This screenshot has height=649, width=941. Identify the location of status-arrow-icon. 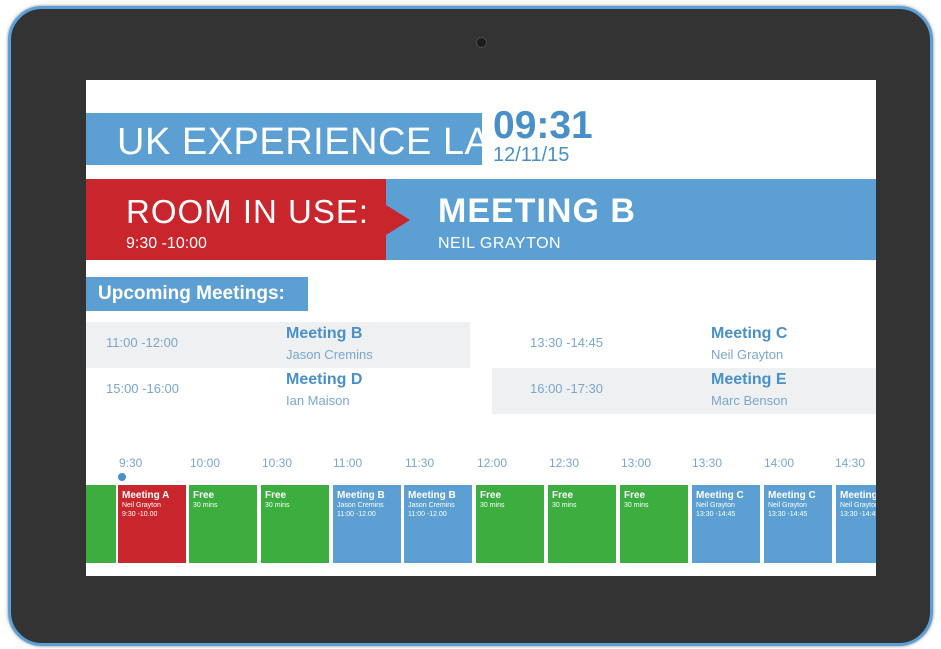
(398, 220).